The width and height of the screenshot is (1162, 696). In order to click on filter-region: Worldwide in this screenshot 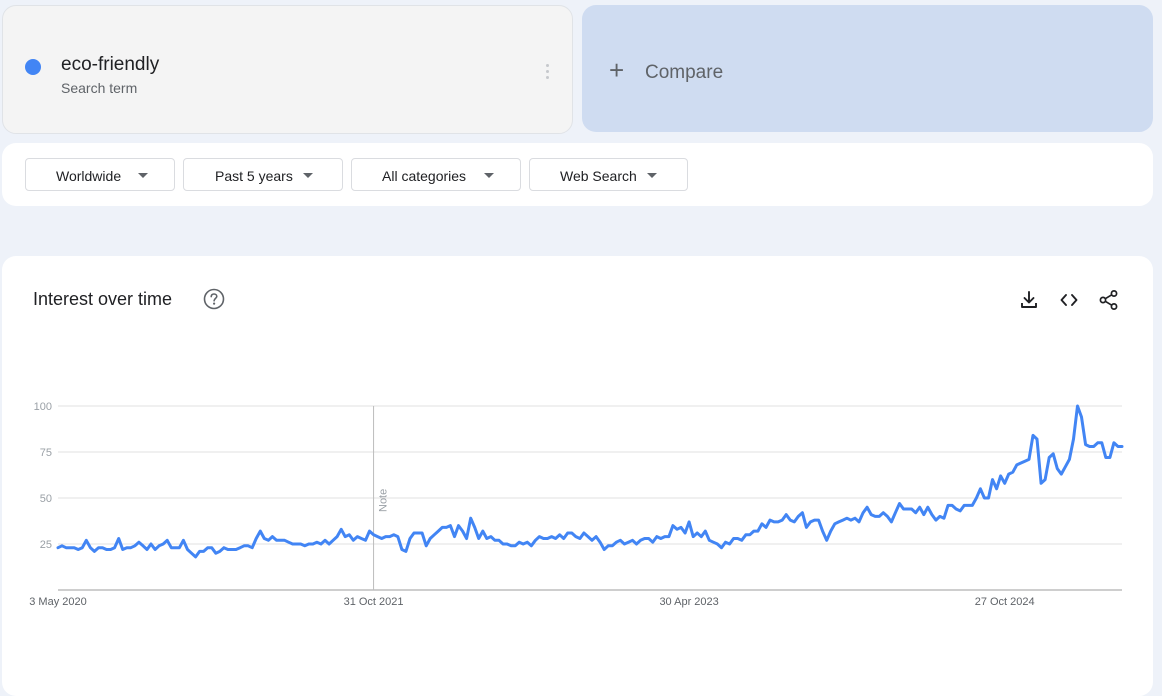, I will do `click(100, 174)`.